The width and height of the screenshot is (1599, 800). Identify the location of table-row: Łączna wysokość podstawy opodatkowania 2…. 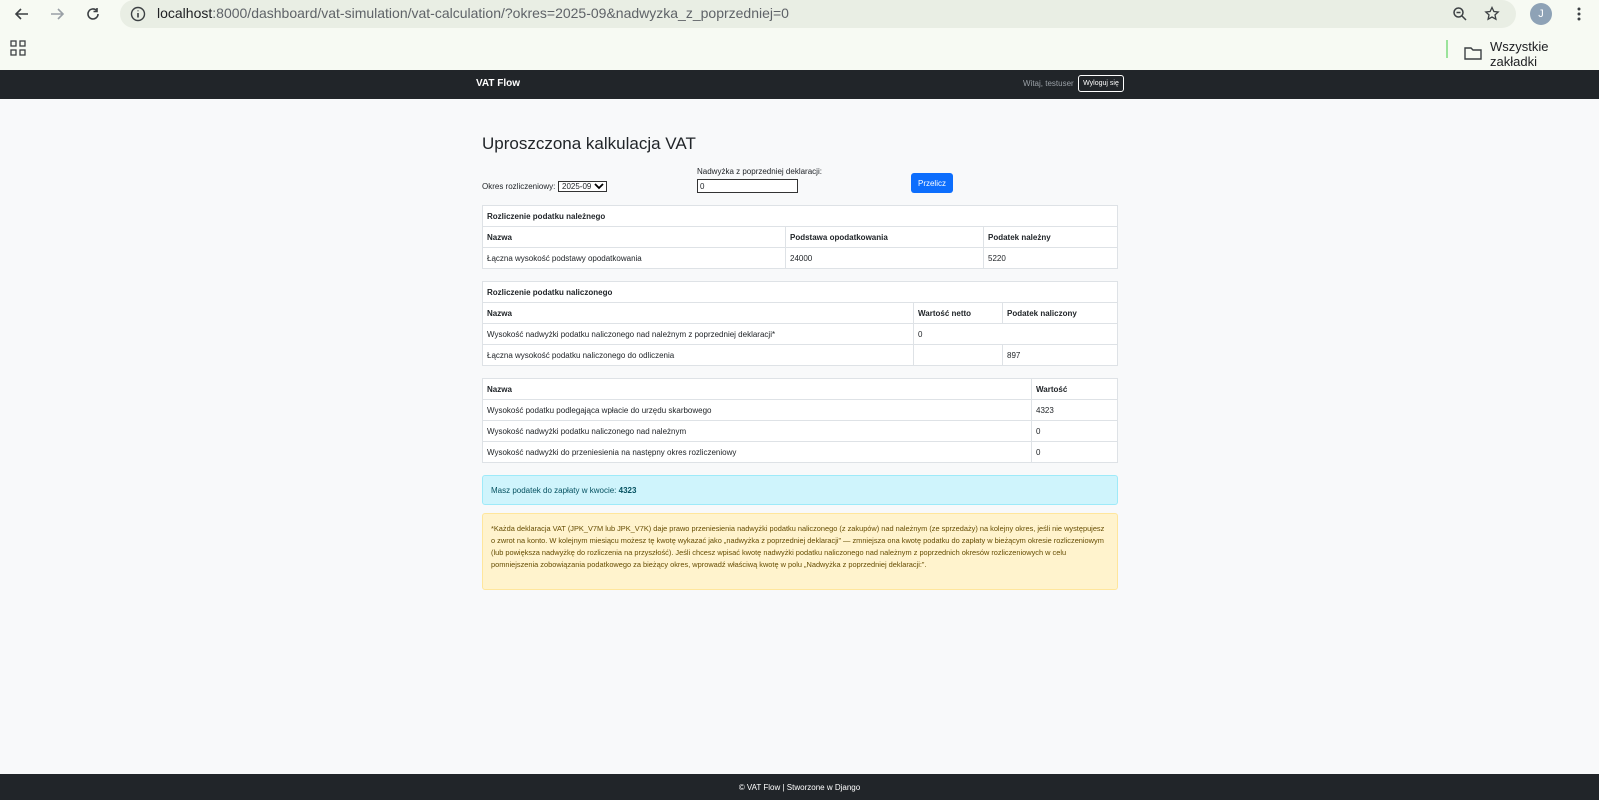
(800, 258).